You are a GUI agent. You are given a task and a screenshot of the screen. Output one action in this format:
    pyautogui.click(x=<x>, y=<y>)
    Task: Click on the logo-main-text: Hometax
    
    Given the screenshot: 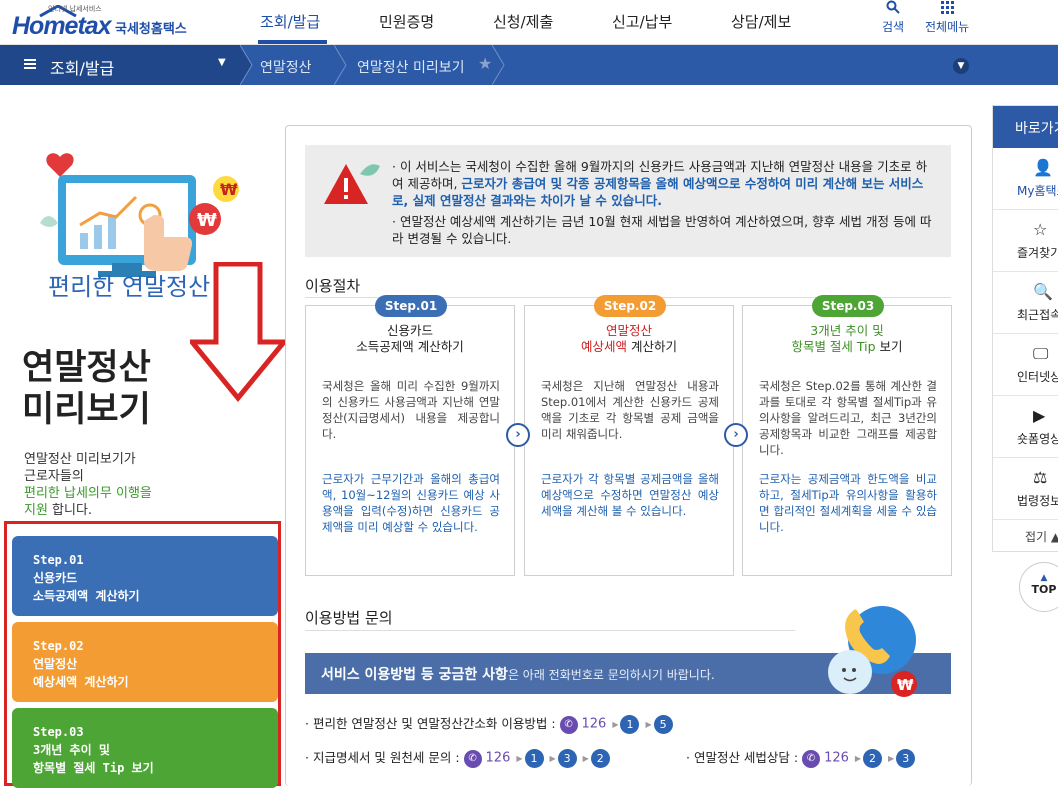 What is the action you would take?
    pyautogui.click(x=62, y=26)
    